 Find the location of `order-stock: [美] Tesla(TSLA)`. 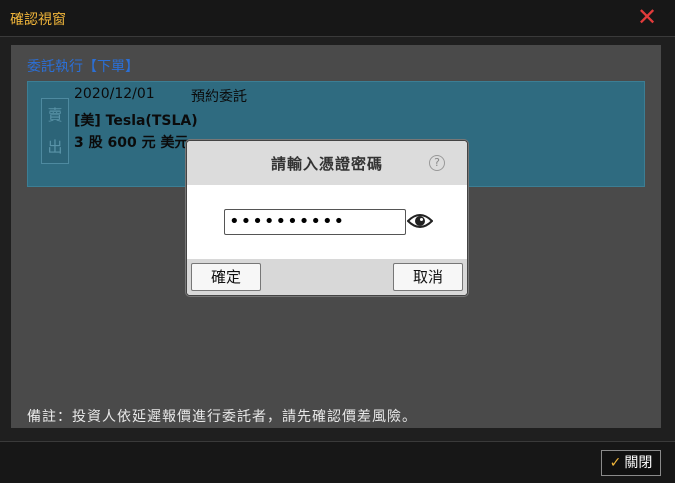

order-stock: [美] Tesla(TSLA) is located at coordinates (136, 121).